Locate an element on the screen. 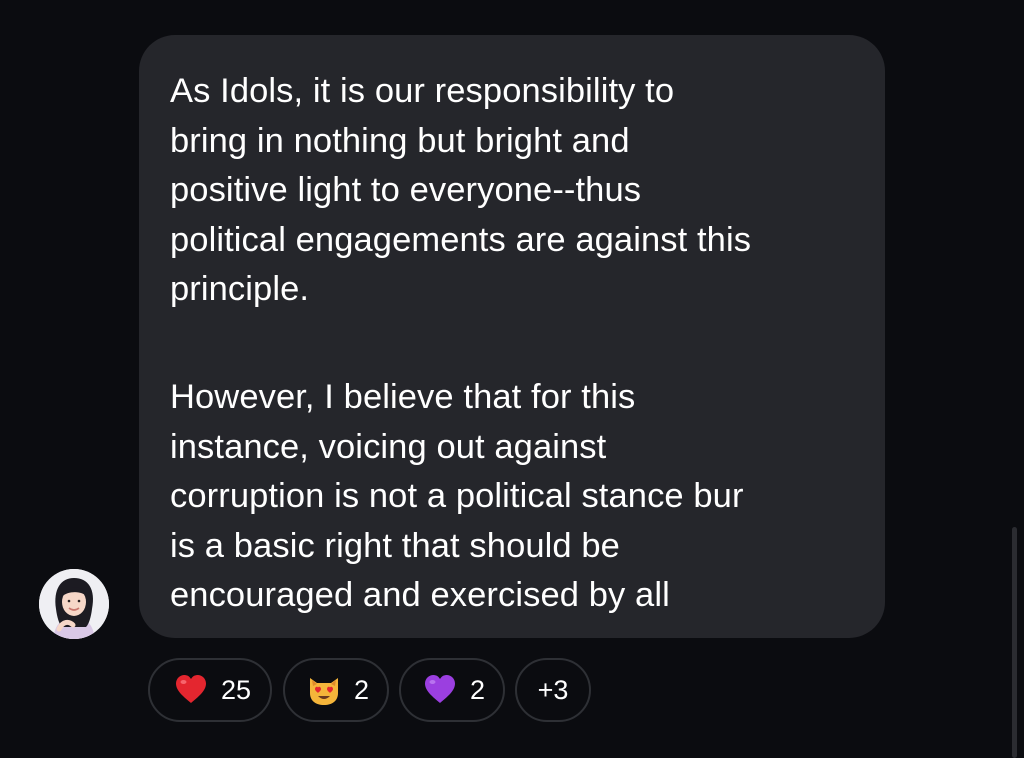  reaction-chip-red-heart: 25 is located at coordinates (210, 690).